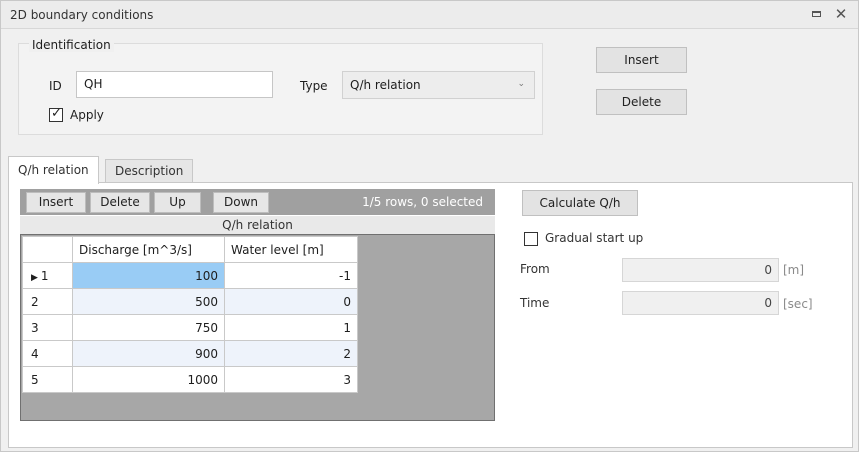 This screenshot has height=452, width=859. What do you see at coordinates (47, 327) in the screenshot?
I see `row-header: 3` at bounding box center [47, 327].